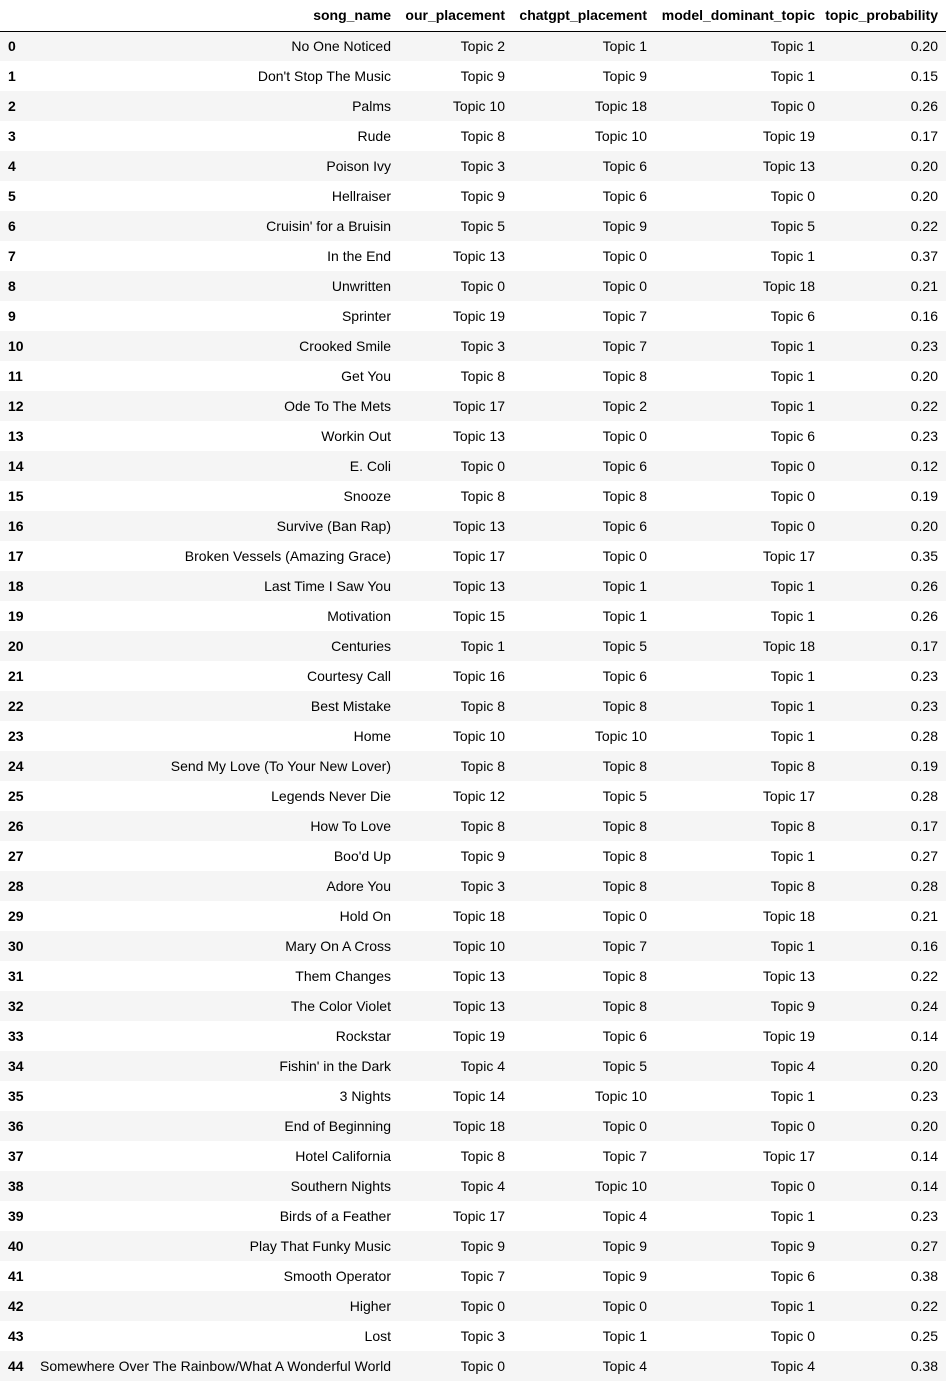 The width and height of the screenshot is (946, 1383). I want to click on table-row: 10 Crooked Smile Topic 3 Topic 7 Topic 1 0.23, so click(473, 346).